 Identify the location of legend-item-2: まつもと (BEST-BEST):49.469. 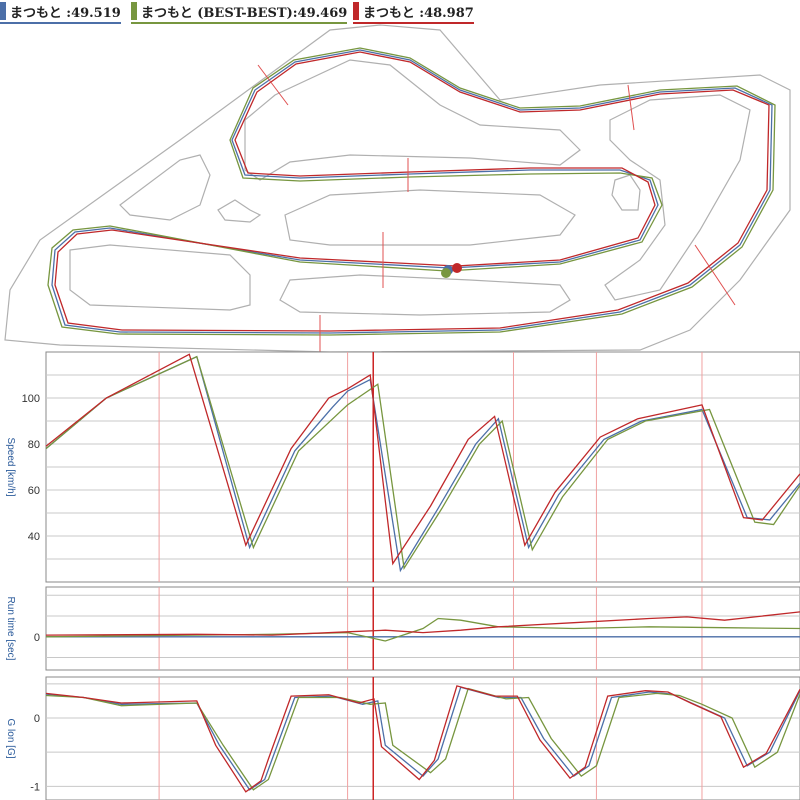
(239, 13).